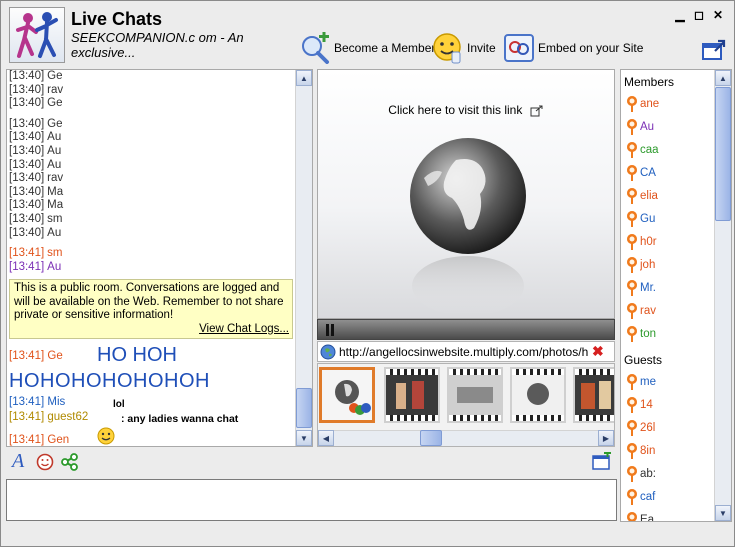 The image size is (735, 547). I want to click on pause-icon, so click(327, 330).